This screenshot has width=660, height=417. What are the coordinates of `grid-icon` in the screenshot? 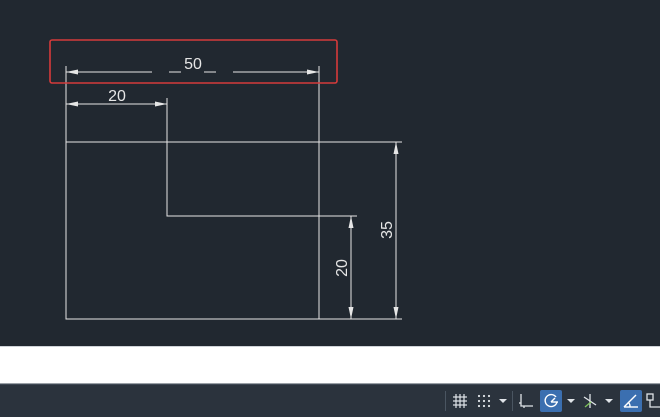 It's located at (460, 401).